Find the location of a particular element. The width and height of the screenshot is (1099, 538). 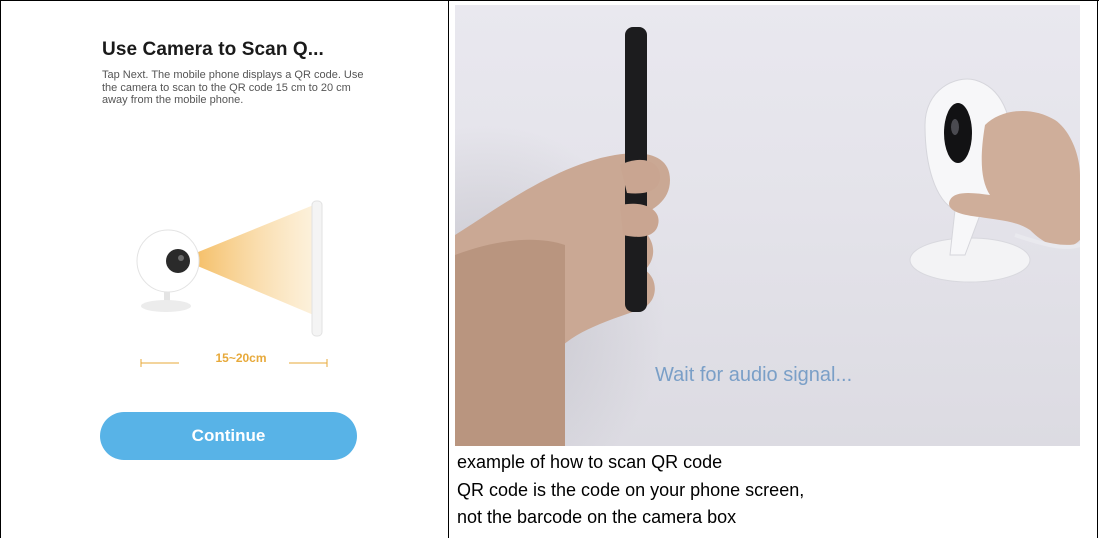

scan-beam-icon is located at coordinates (248, 260).